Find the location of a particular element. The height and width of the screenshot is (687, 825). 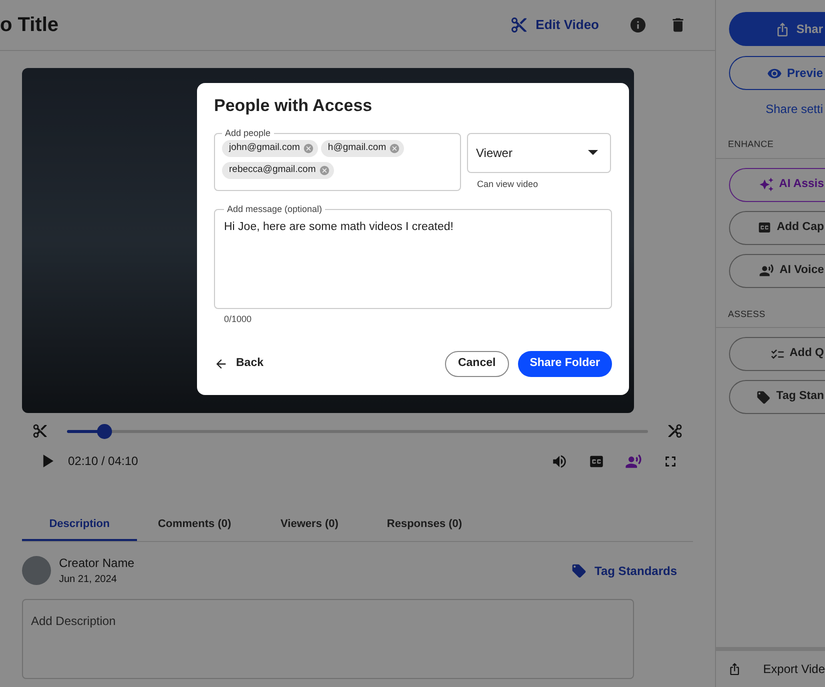

edit-video-button: Edit Video is located at coordinates (554, 25).